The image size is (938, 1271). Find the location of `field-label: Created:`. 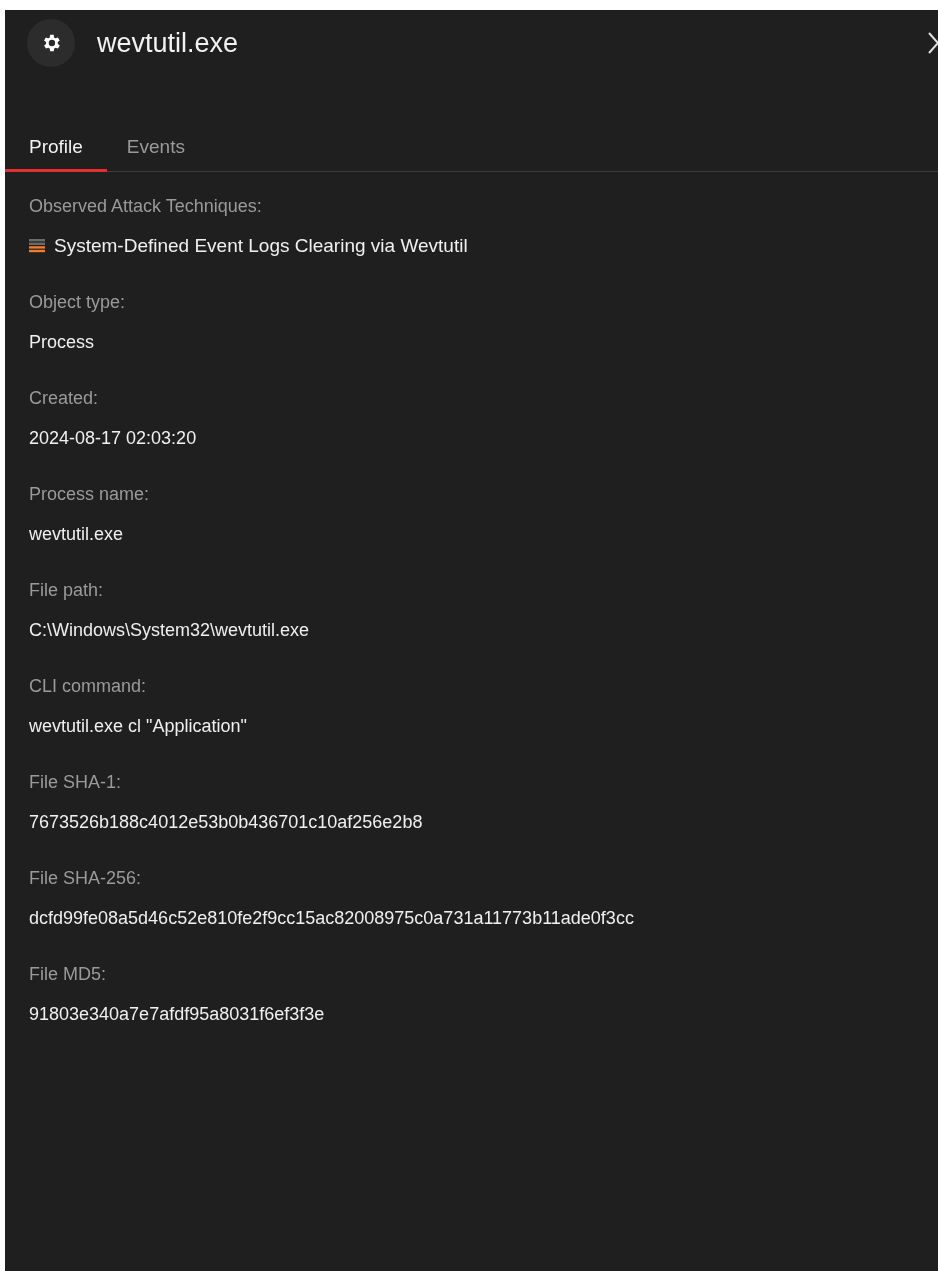

field-label: Created: is located at coordinates (64, 398).